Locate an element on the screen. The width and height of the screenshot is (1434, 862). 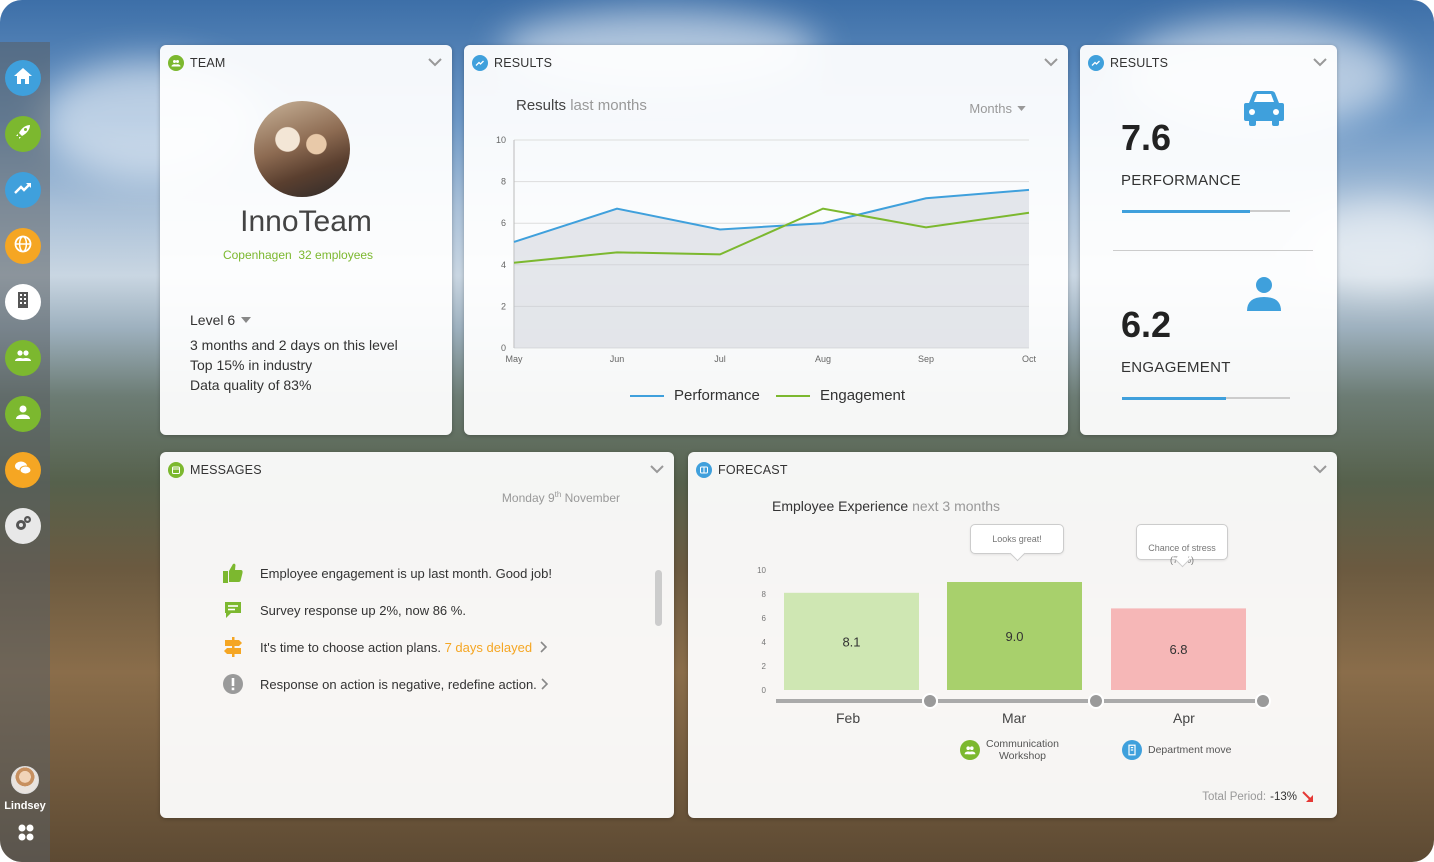
apps-icon is located at coordinates (26, 833).